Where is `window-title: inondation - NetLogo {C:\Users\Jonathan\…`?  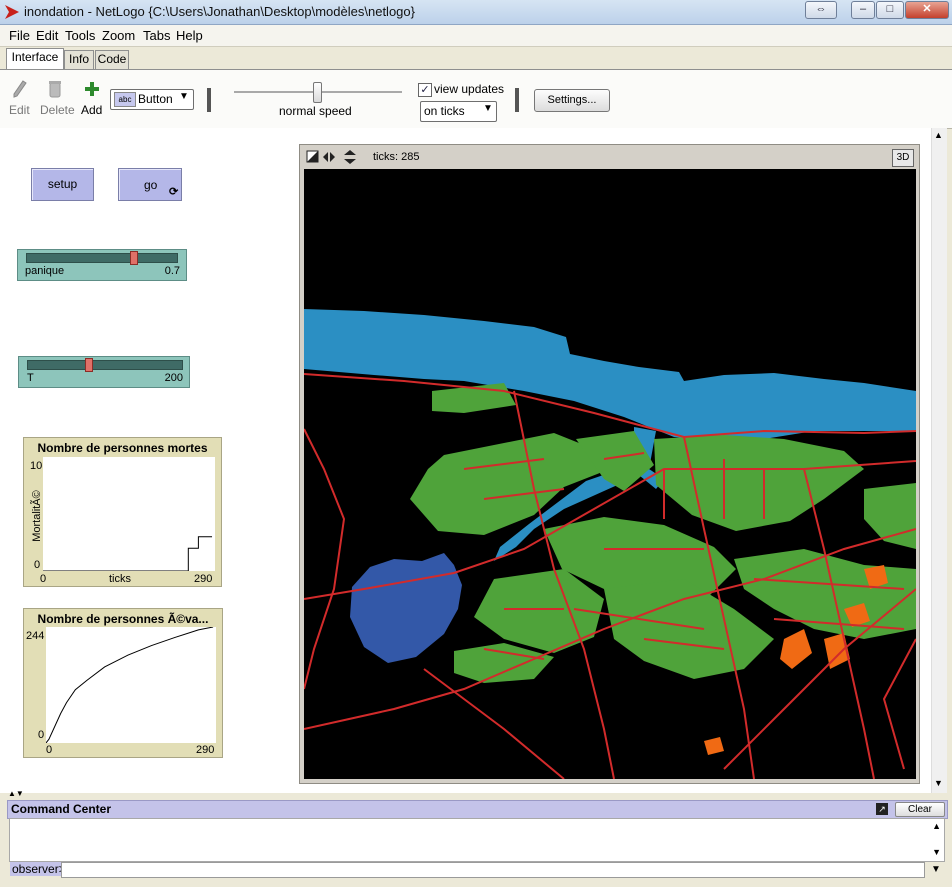 window-title: inondation - NetLogo {C:\Users\Jonathan\… is located at coordinates (219, 11).